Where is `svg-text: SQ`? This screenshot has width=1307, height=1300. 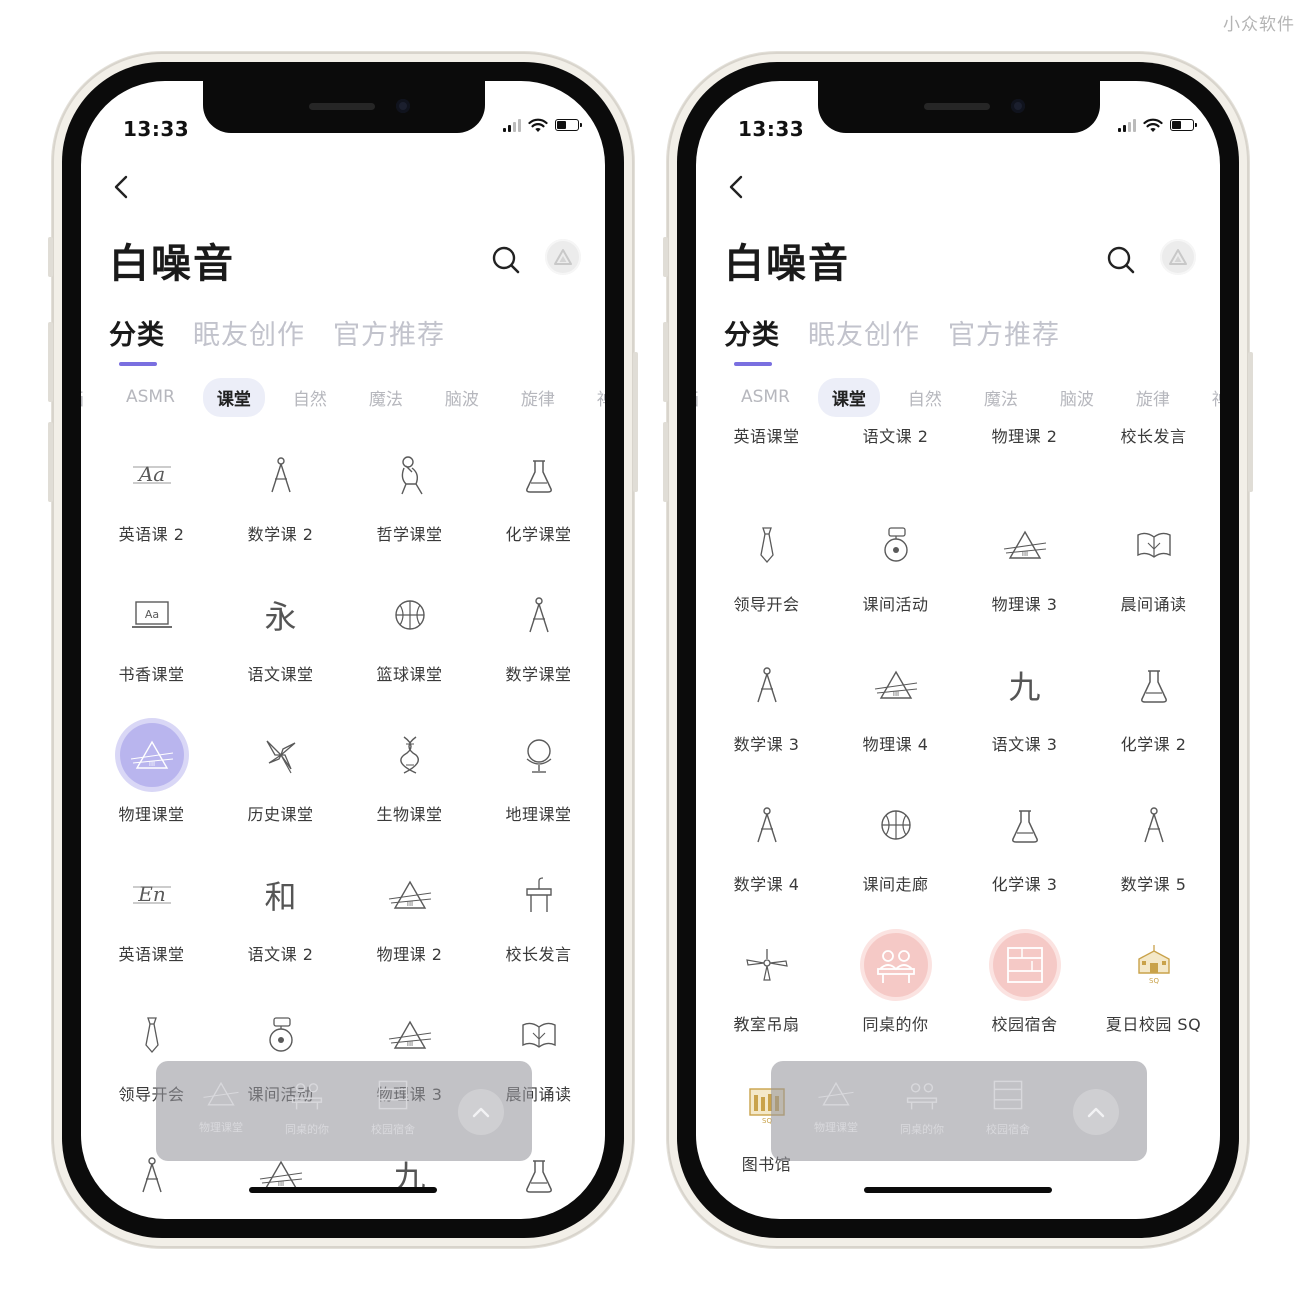
svg-text: SQ is located at coordinates (1154, 981).